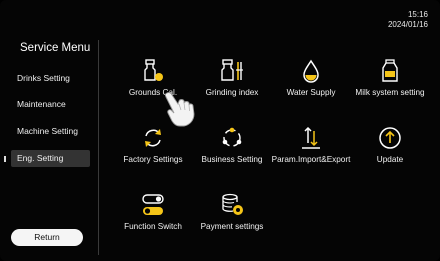  I want to click on sidebar-item-machine-setting: Machine Setting, so click(50, 131).